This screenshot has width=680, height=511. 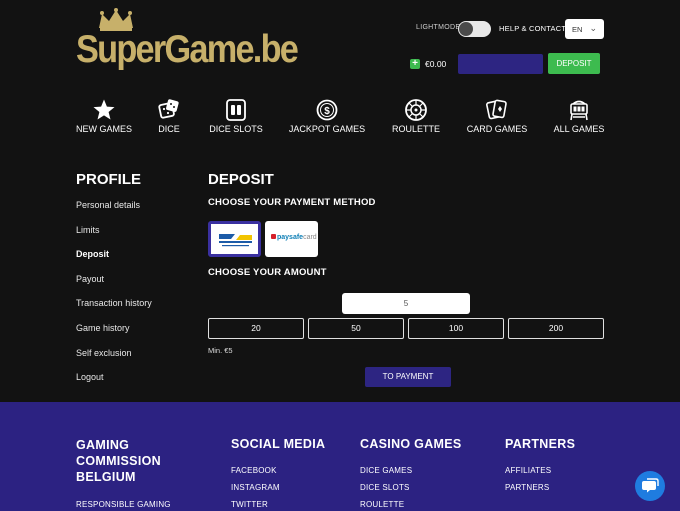 What do you see at coordinates (411, 444) in the screenshot?
I see `footer-heading-casino-games: CASINO GAMES` at bounding box center [411, 444].